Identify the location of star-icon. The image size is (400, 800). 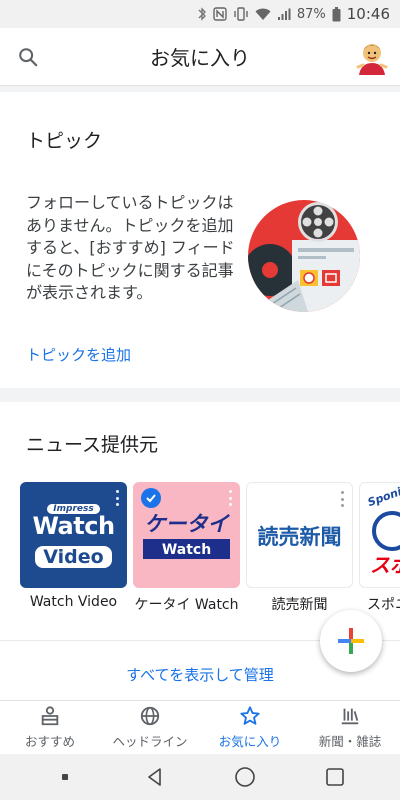
(250, 715).